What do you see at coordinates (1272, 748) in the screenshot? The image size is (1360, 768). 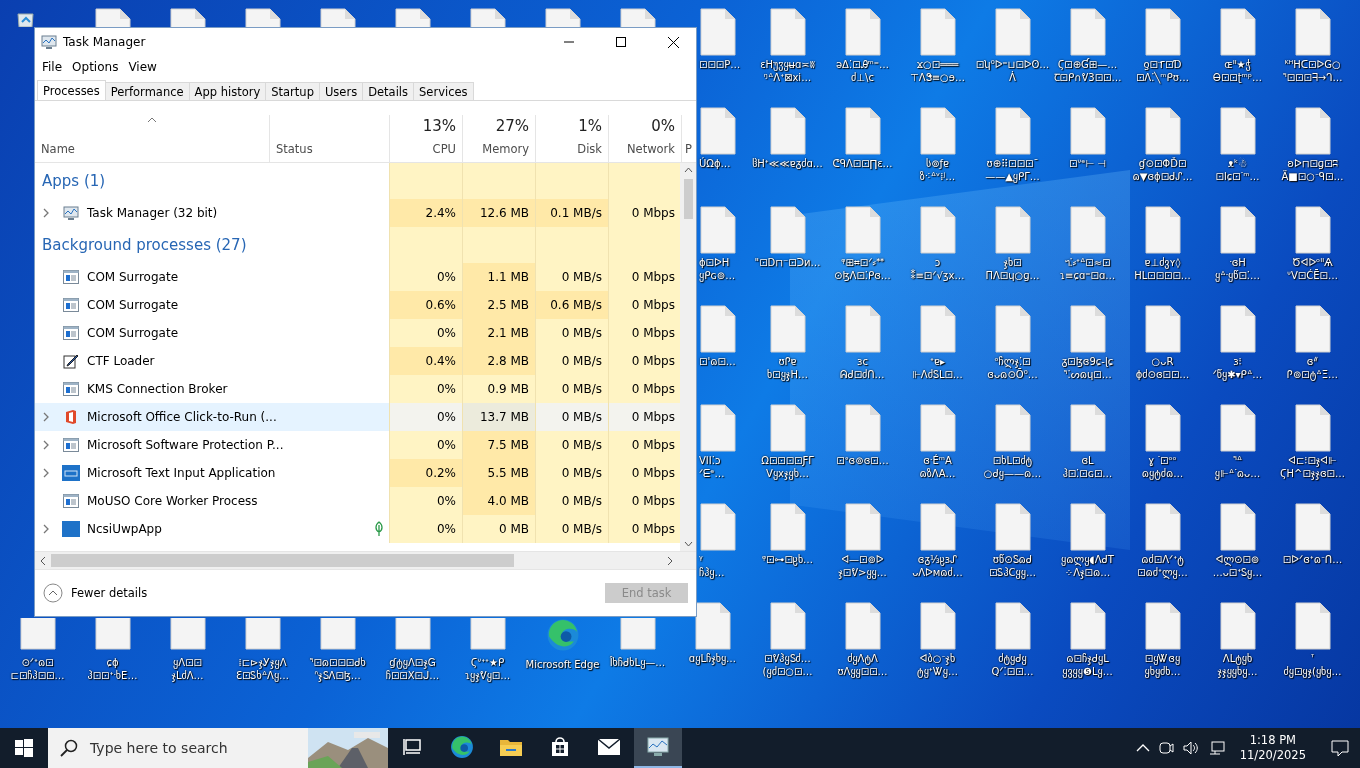 I see `clock: 1:18 PM 11/20/2025` at bounding box center [1272, 748].